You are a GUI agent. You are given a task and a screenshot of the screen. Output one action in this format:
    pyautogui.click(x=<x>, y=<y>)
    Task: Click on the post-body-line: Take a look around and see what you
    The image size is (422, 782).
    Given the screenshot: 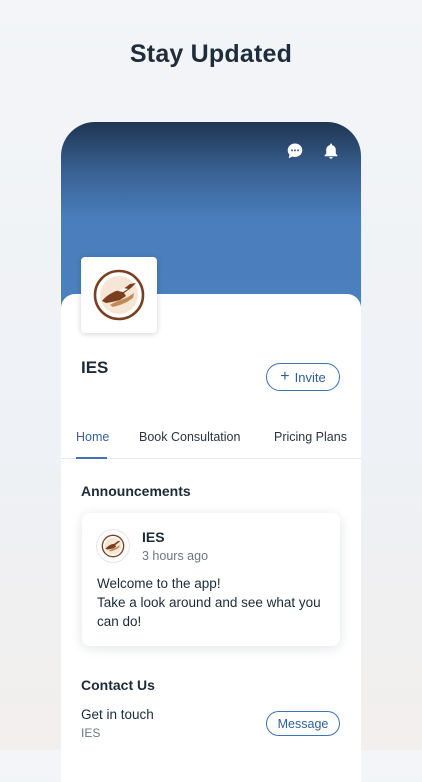 What is the action you would take?
    pyautogui.click(x=209, y=602)
    